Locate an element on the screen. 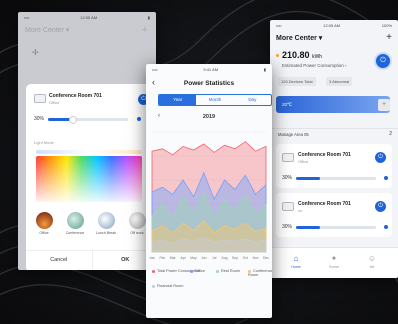 The height and width of the screenshot is (324, 398). cancel-button: Cancel is located at coordinates (59, 260).